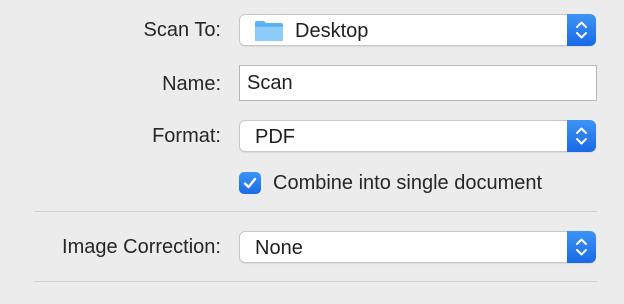  I want to click on name-field, so click(418, 83).